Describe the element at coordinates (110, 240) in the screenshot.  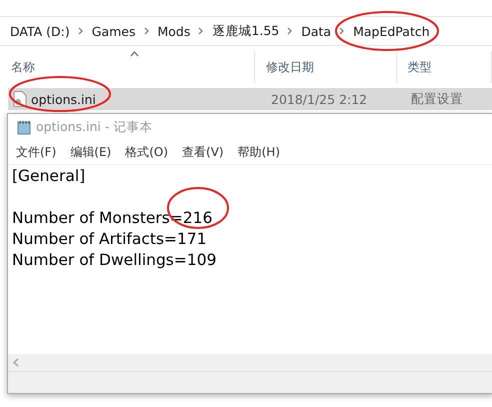
I see `setting-line: Number of Artifacts=171` at that location.